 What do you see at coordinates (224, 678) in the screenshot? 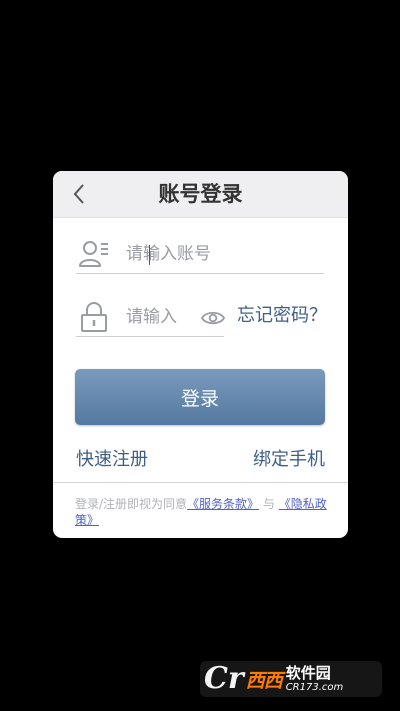
I see `watermark-logo-mark: Cr` at bounding box center [224, 678].